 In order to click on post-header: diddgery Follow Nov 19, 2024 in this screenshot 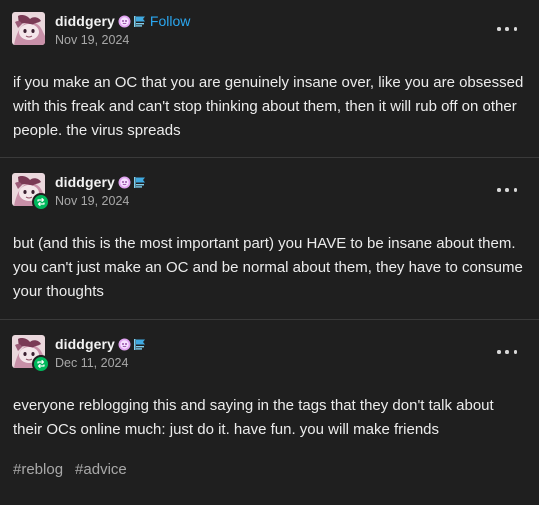, I will do `click(101, 29)`.